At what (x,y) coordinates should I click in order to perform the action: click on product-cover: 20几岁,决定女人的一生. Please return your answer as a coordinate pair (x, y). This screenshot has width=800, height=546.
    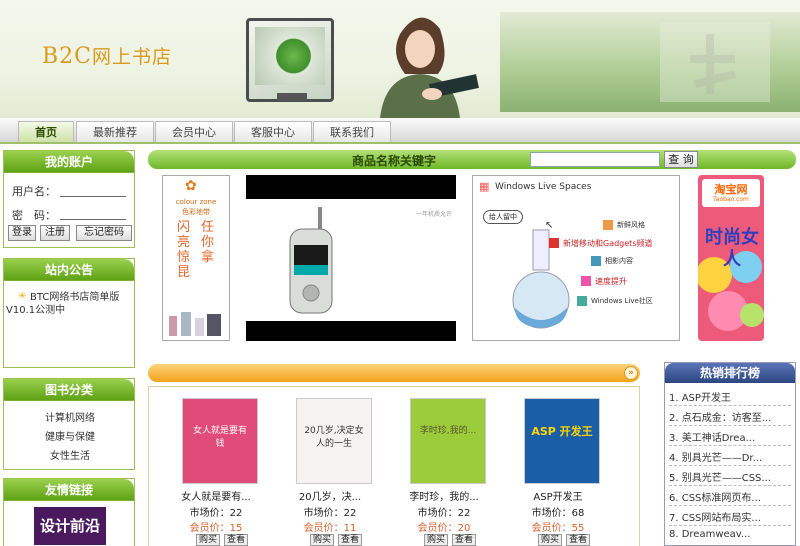
    Looking at the image, I should click on (334, 441).